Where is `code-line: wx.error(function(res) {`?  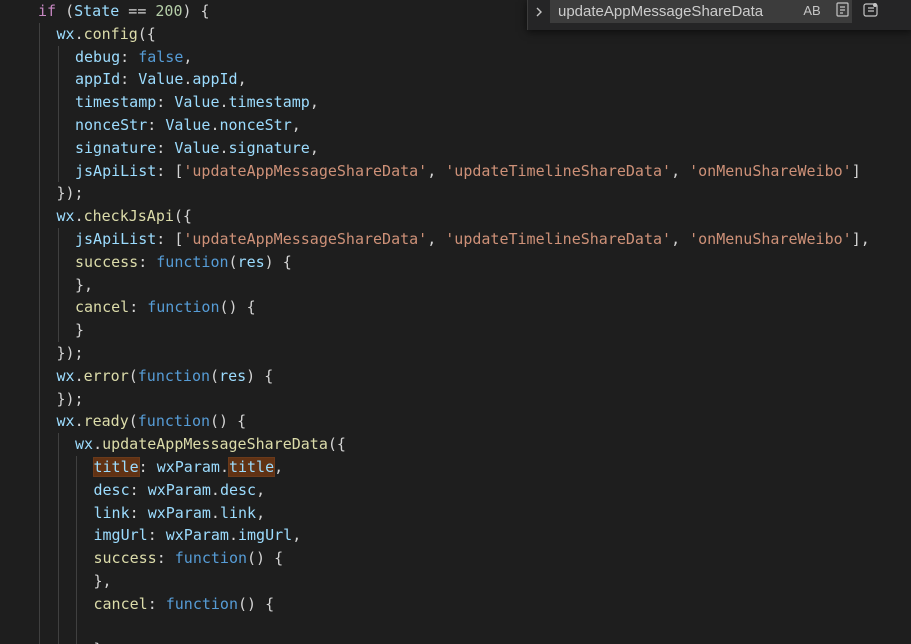
code-line: wx.error(function(res) { is located at coordinates (455, 376).